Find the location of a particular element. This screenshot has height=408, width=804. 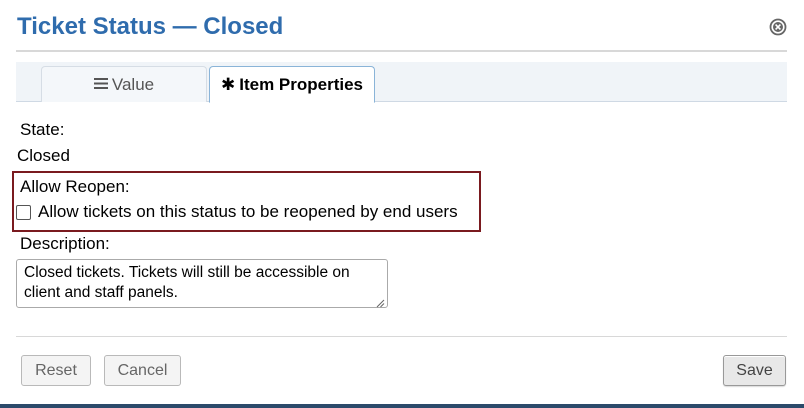

title-divider is located at coordinates (401, 51).